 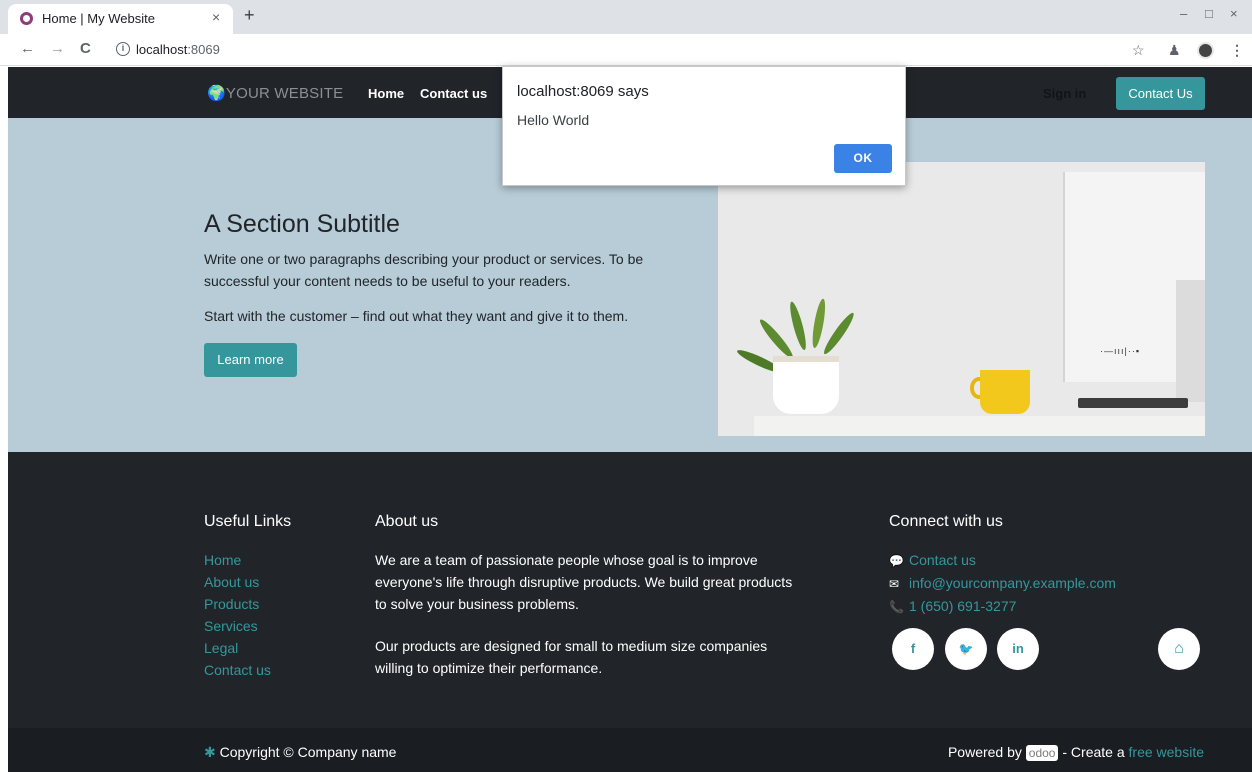 I want to click on bug-icon: ✱, so click(x=210, y=752).